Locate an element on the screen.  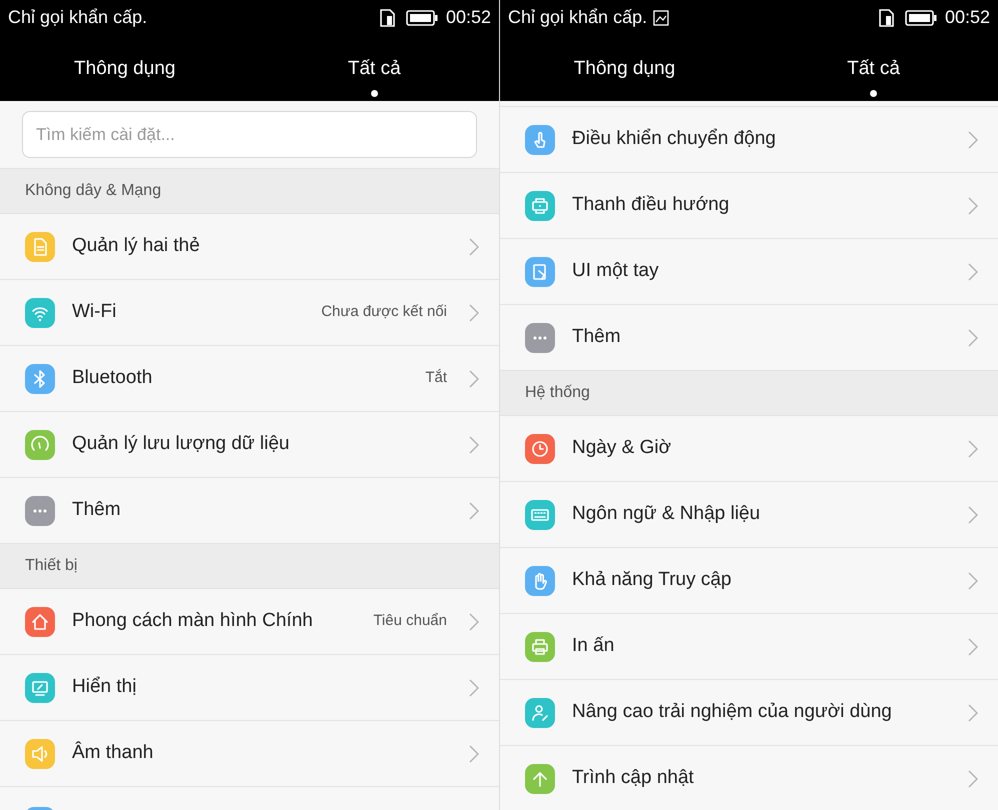
section-header: Hệ thống is located at coordinates (749, 393).